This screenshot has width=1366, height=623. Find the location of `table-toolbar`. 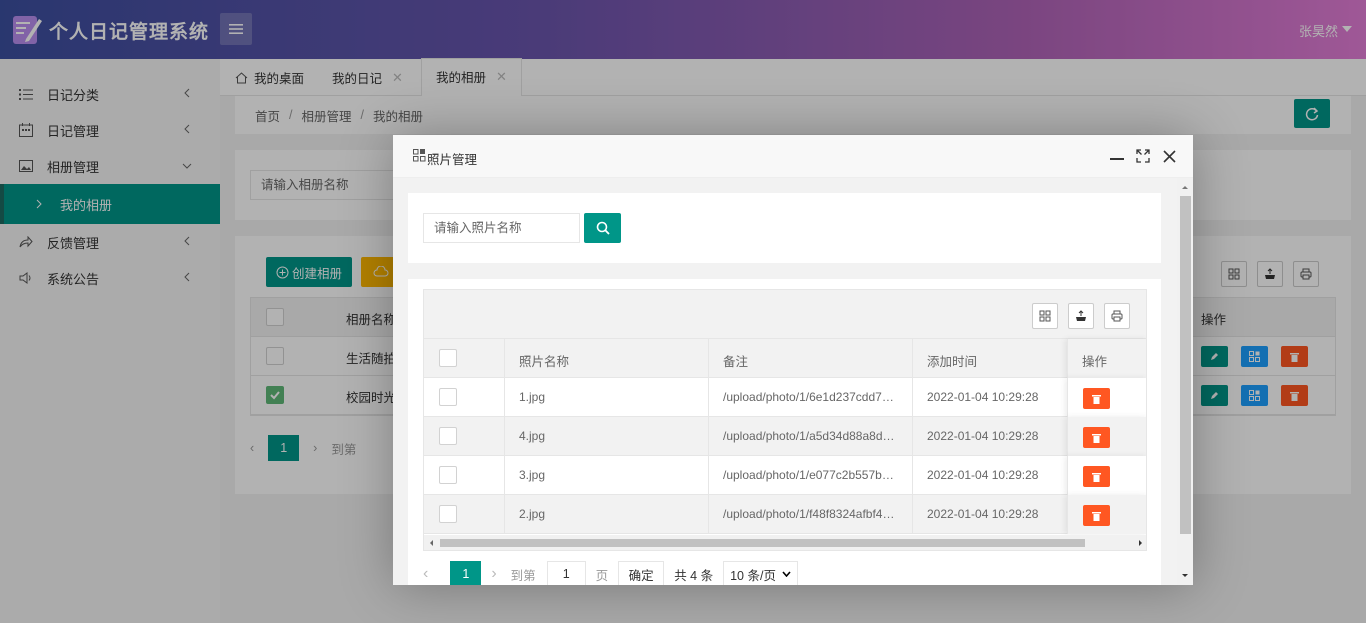

table-toolbar is located at coordinates (785, 314).